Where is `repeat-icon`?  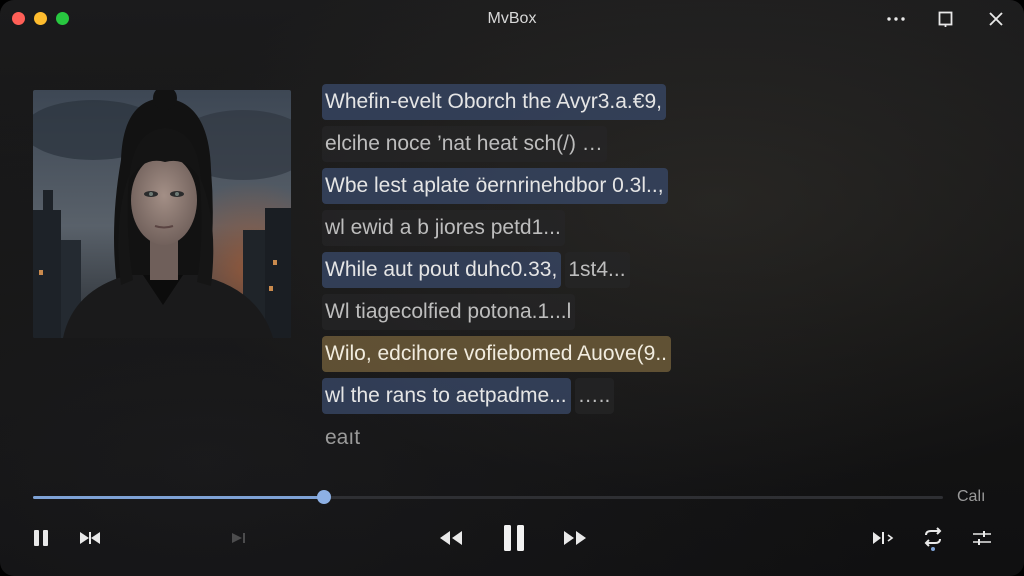
repeat-icon is located at coordinates (933, 539).